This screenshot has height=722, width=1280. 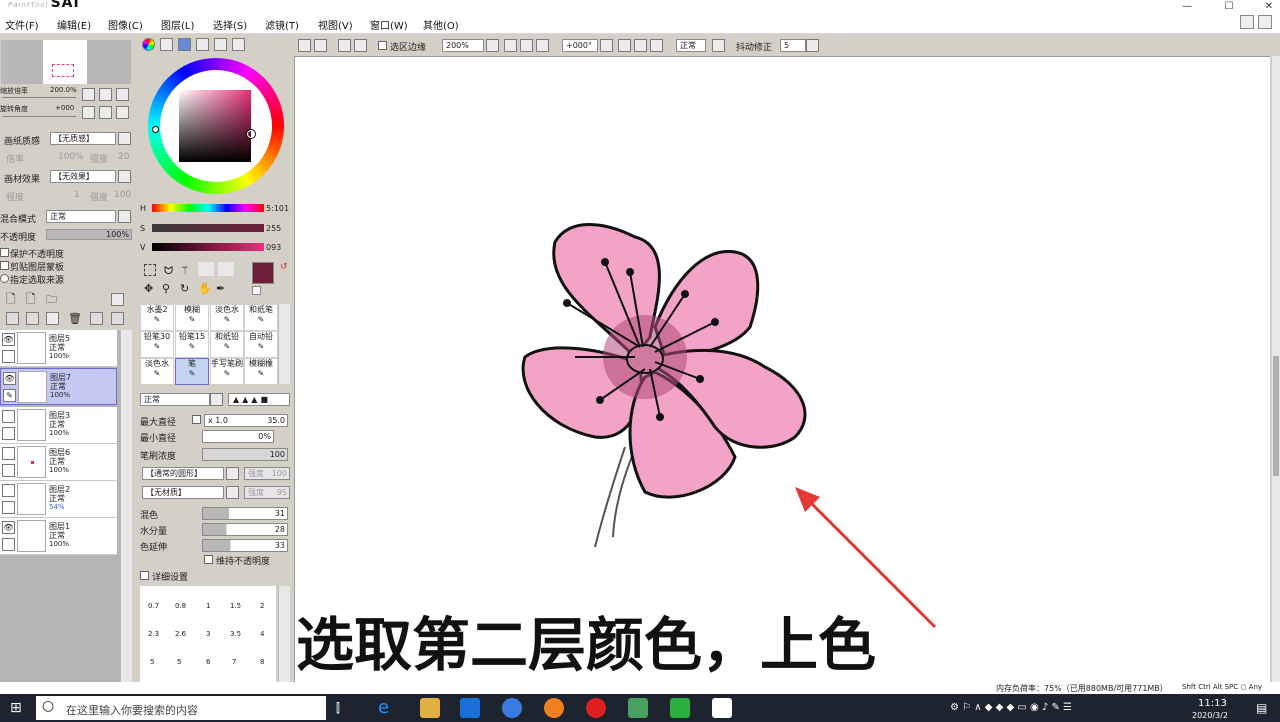 What do you see at coordinates (1276, 416) in the screenshot?
I see `scroll-thumb` at bounding box center [1276, 416].